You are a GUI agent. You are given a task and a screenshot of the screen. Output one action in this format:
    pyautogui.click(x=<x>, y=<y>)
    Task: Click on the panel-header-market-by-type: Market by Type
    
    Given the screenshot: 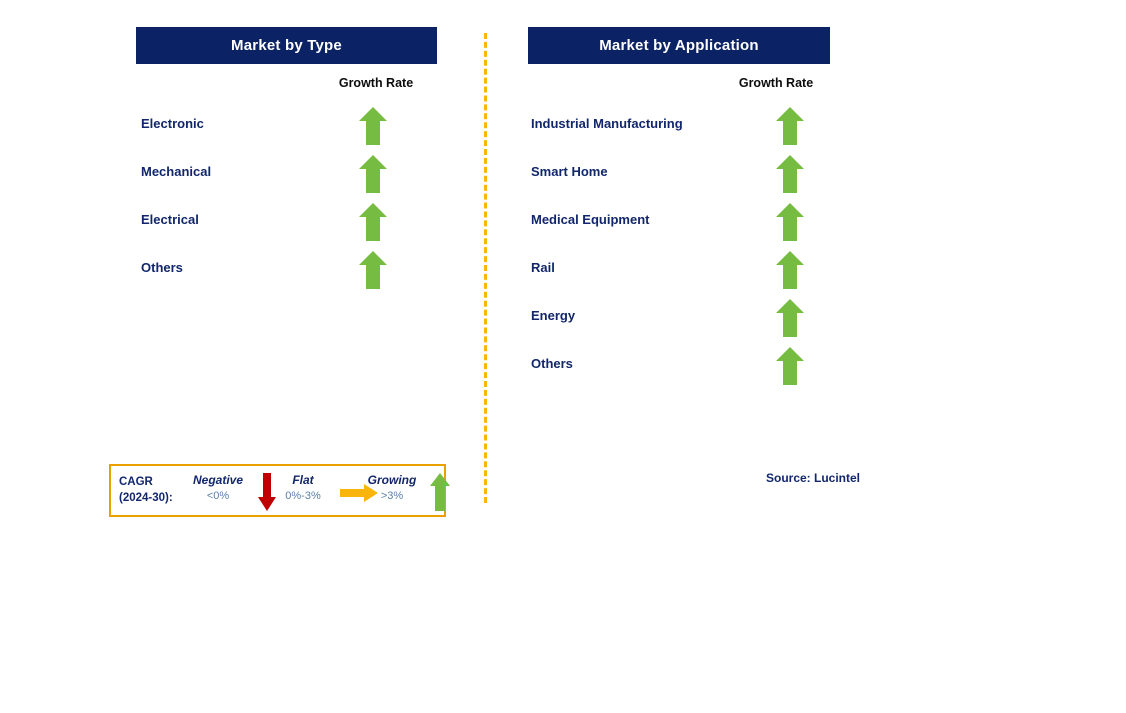 What is the action you would take?
    pyautogui.click(x=286, y=45)
    